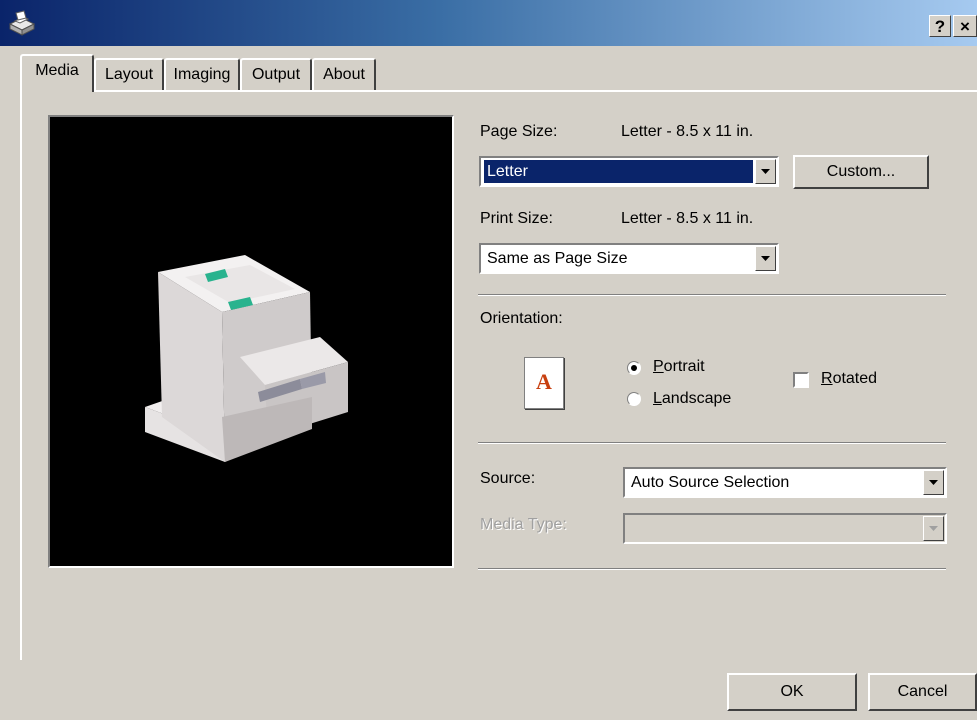 Image resolution: width=977 pixels, height=720 pixels. What do you see at coordinates (508, 478) in the screenshot?
I see `source-label: Source:` at bounding box center [508, 478].